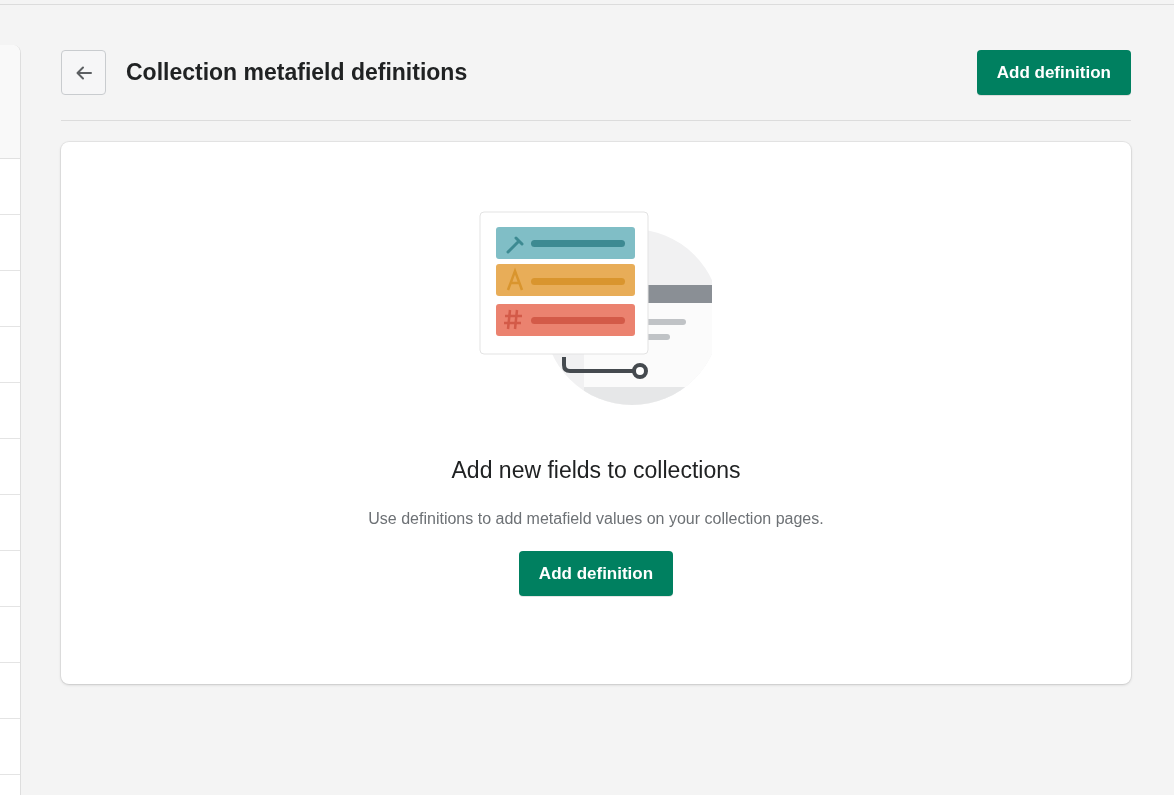 Image resolution: width=1174 pixels, height=795 pixels. What do you see at coordinates (596, 519) in the screenshot?
I see `empty-state-description: Use definitions to add metafield values on your collection pages.` at bounding box center [596, 519].